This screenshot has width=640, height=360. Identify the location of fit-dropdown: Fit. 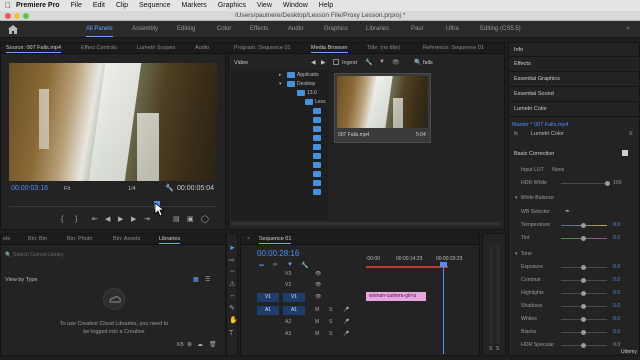
(67, 189).